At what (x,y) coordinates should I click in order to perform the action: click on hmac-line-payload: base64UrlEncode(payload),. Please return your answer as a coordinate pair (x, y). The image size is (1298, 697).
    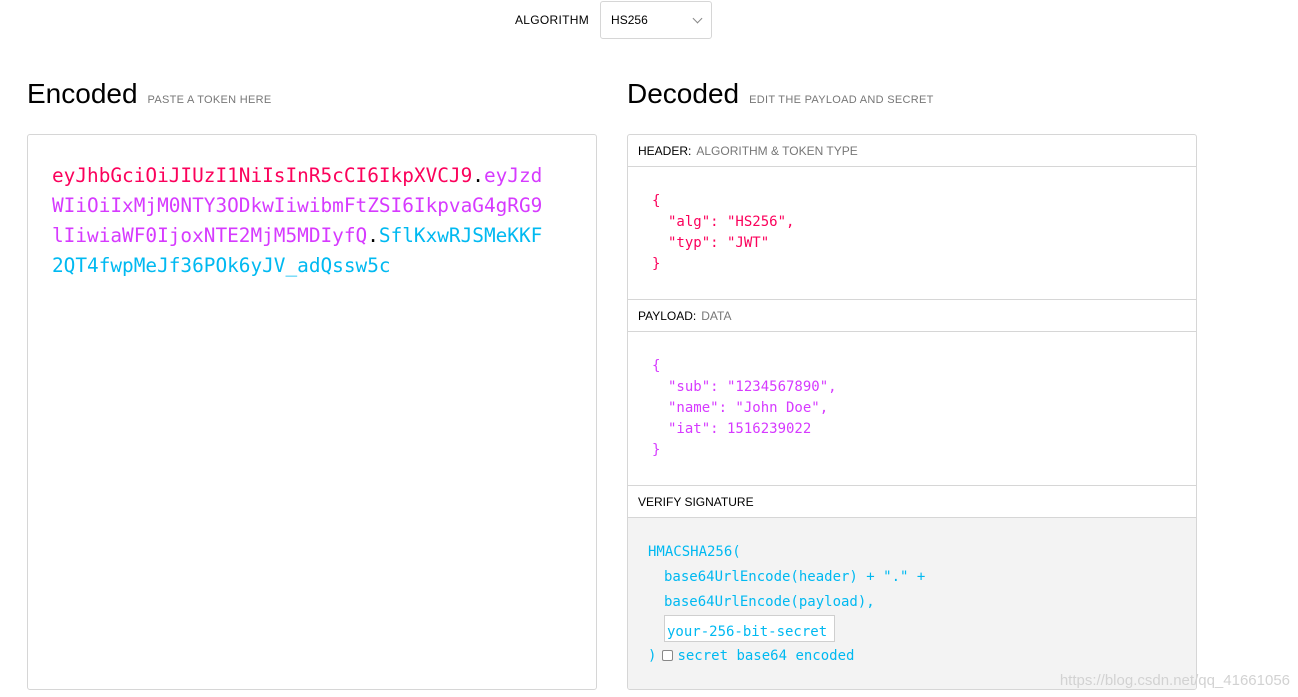
    Looking at the image, I should click on (769, 602).